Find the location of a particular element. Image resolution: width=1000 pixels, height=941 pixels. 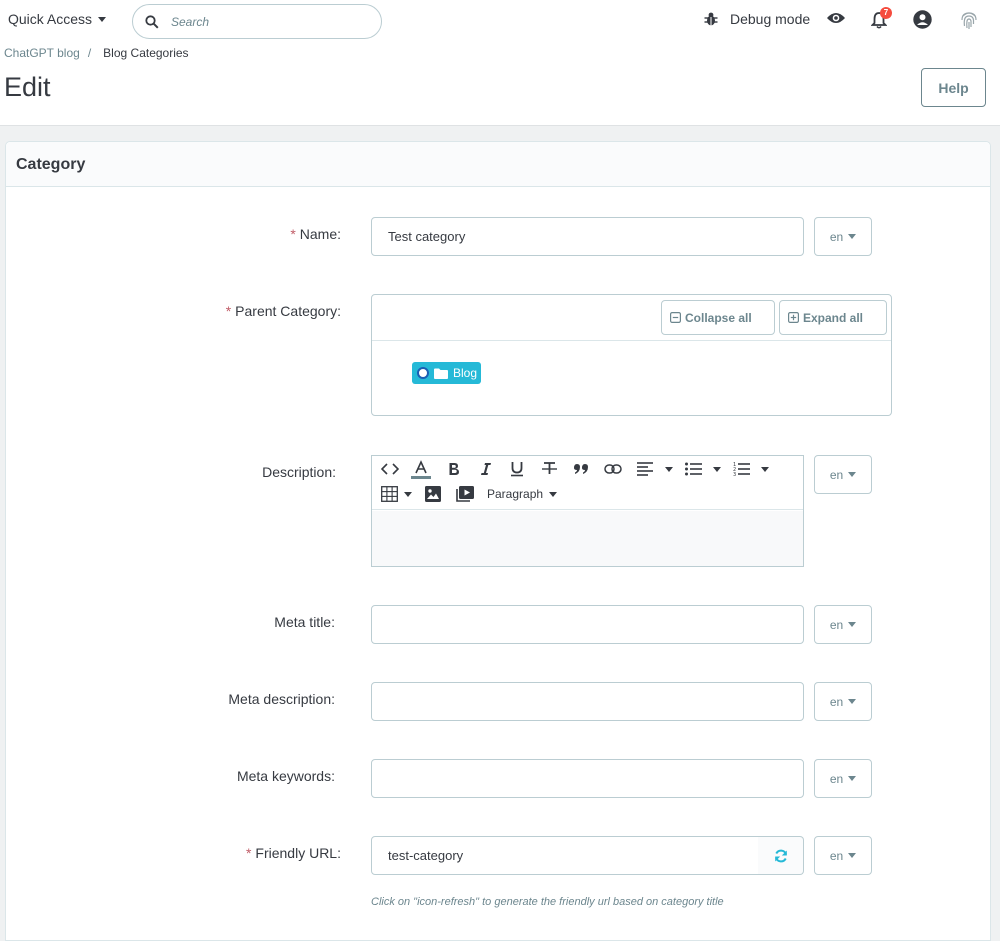

meta-title-label: Meta title: is located at coordinates (304, 622).